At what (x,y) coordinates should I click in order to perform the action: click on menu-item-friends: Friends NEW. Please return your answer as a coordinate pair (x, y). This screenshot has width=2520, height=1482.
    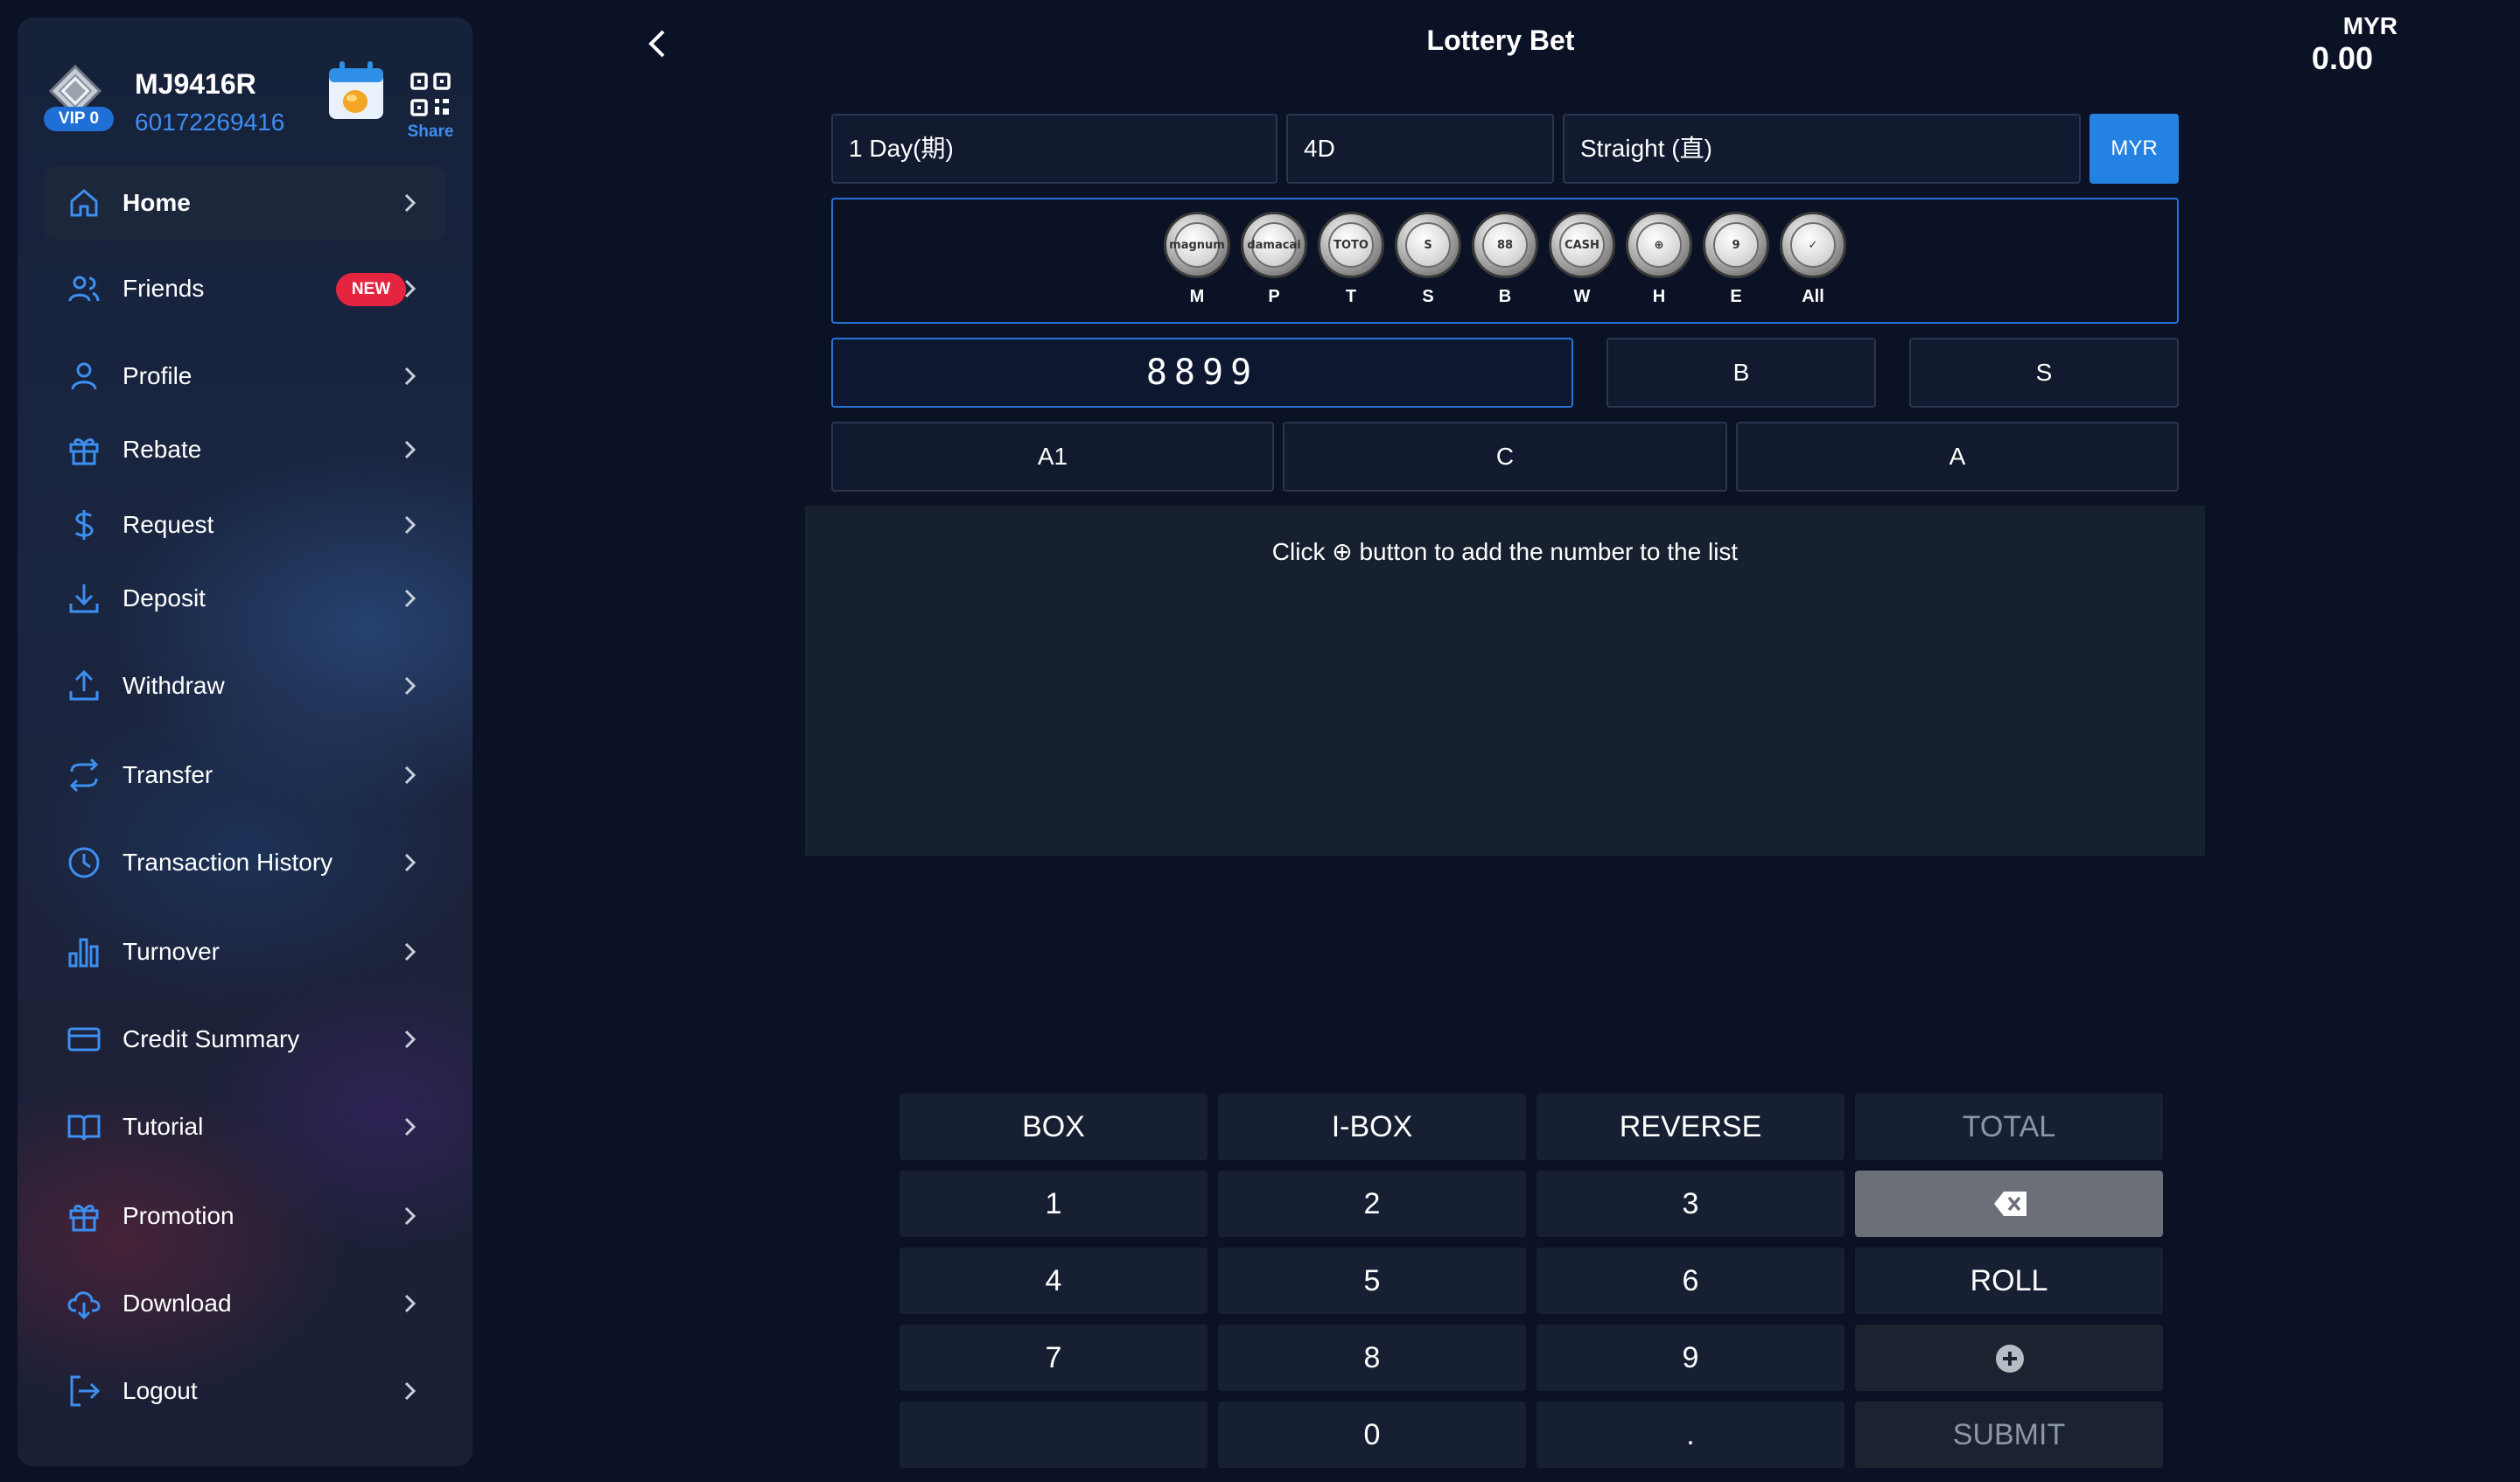
    Looking at the image, I should click on (245, 288).